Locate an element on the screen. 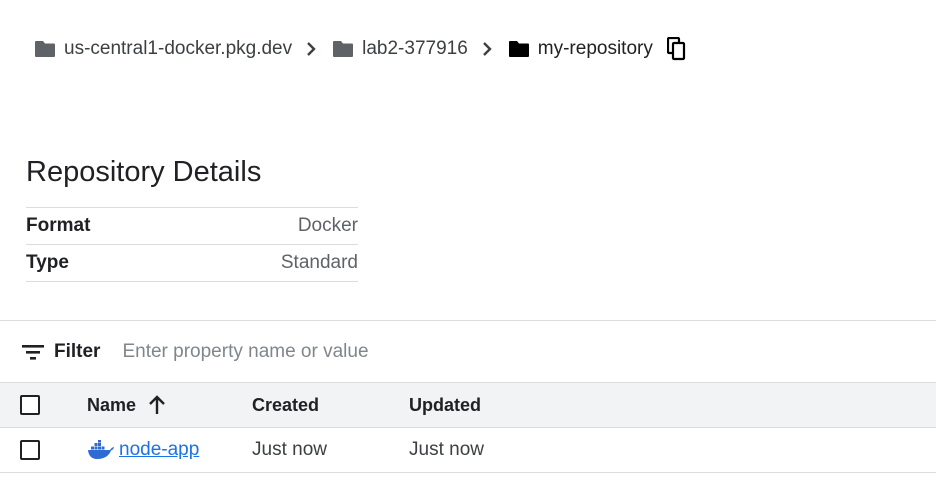 This screenshot has height=500, width=936. row-checkbox is located at coordinates (30, 450).